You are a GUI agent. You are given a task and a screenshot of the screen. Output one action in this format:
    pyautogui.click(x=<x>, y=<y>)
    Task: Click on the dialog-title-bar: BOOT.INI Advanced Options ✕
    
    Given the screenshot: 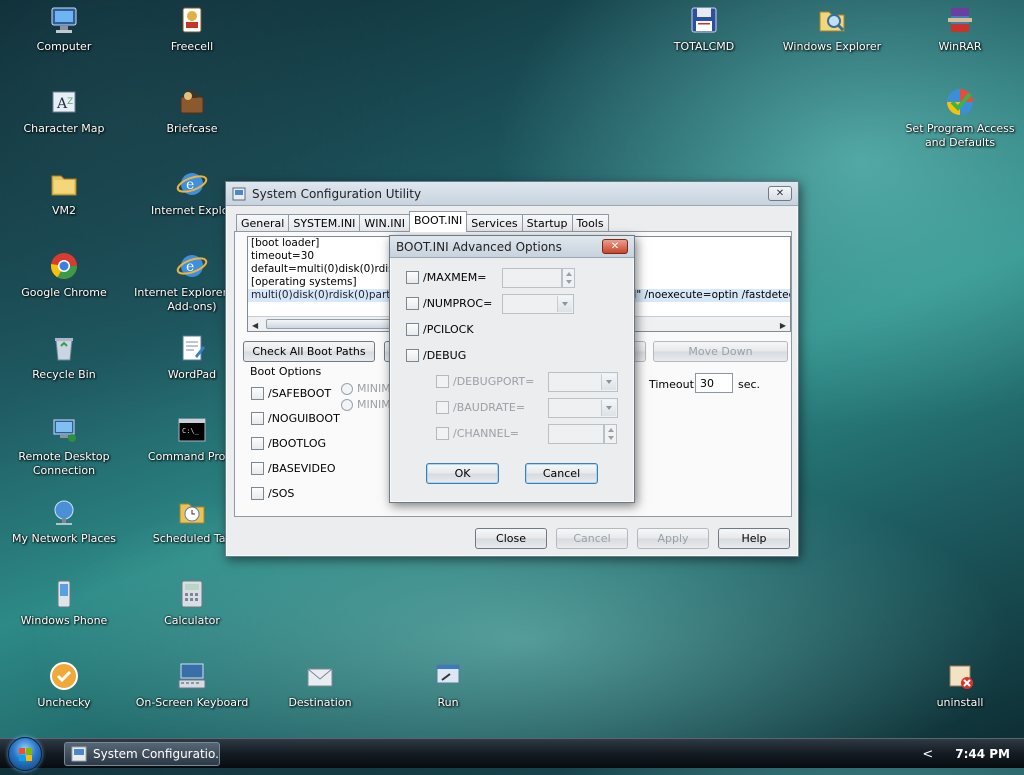 What is the action you would take?
    pyautogui.click(x=512, y=247)
    